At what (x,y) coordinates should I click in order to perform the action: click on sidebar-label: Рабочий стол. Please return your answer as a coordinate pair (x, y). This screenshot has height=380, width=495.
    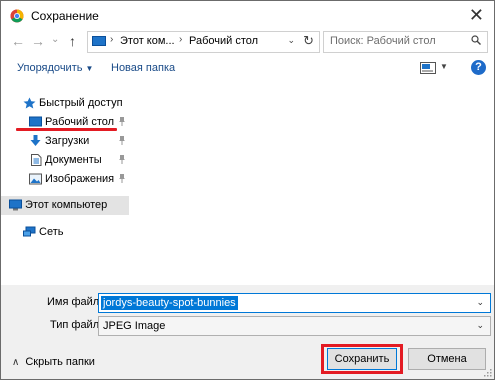
    Looking at the image, I should click on (80, 122).